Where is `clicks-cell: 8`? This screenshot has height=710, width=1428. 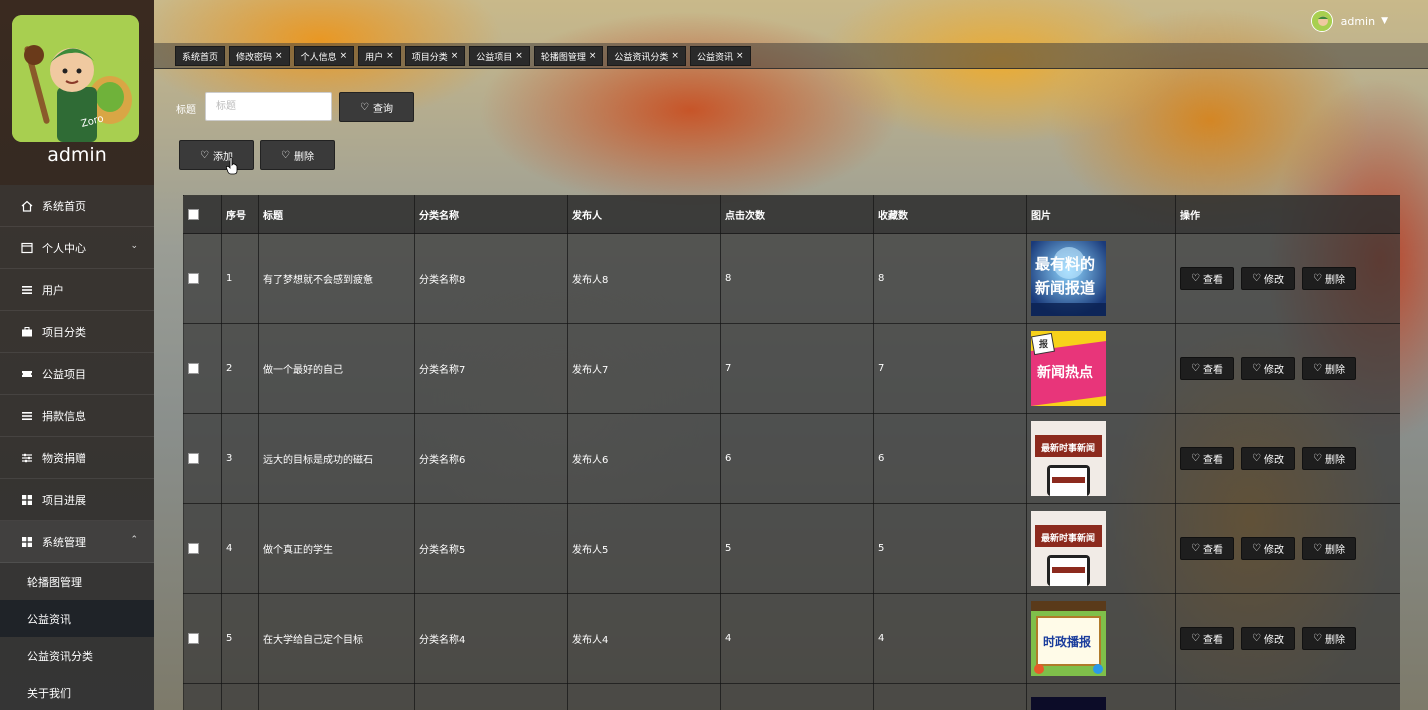 clicks-cell: 8 is located at coordinates (797, 278).